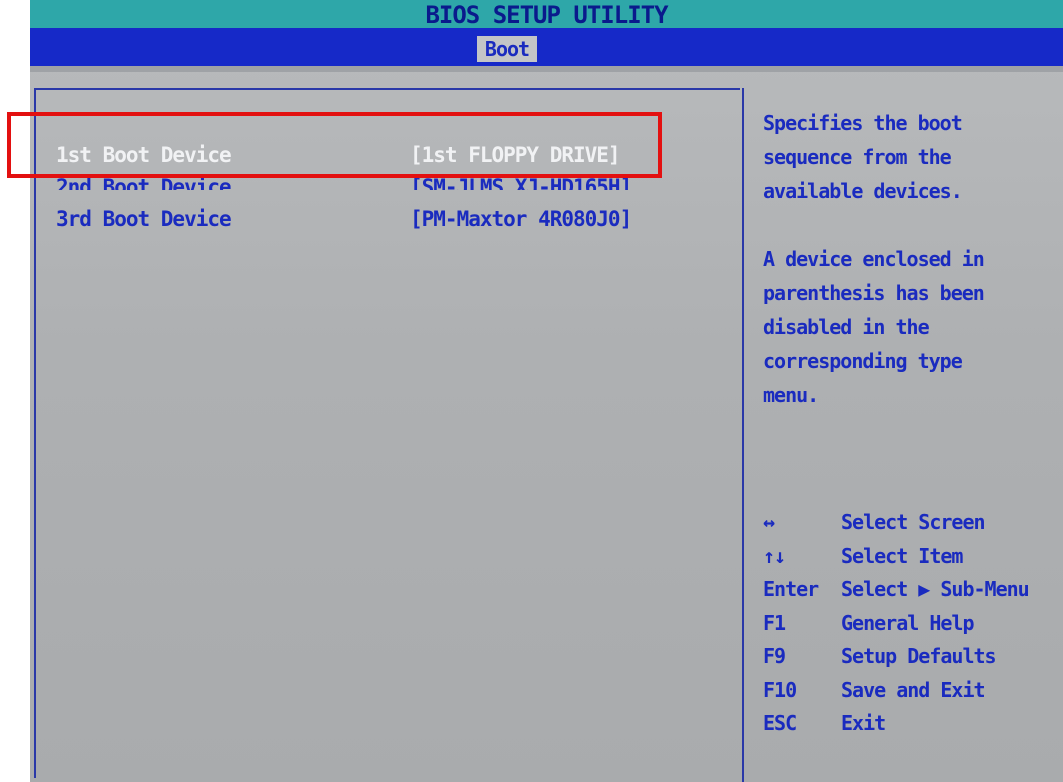 The width and height of the screenshot is (1063, 782). What do you see at coordinates (913, 724) in the screenshot?
I see `key-legend-row: ESC Exit` at bounding box center [913, 724].